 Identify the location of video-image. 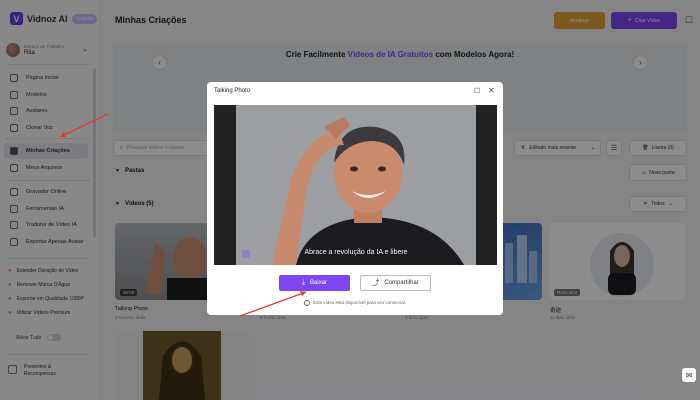
(356, 185).